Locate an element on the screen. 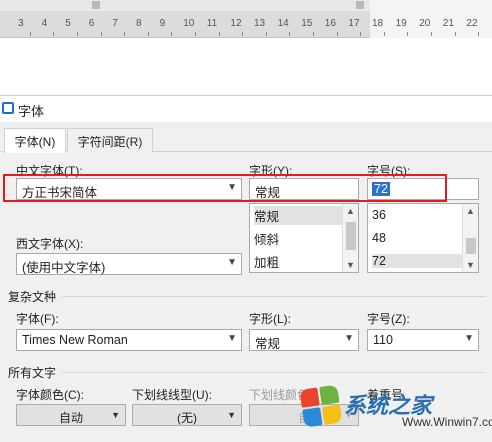  complex-style-select: 常规 ▼ is located at coordinates (304, 340).